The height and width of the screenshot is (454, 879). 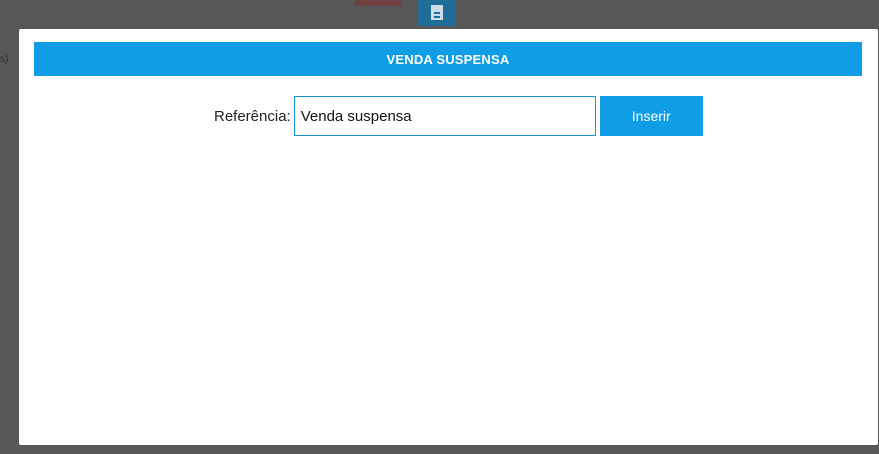 What do you see at coordinates (252, 116) in the screenshot?
I see `reference-label: Referência:` at bounding box center [252, 116].